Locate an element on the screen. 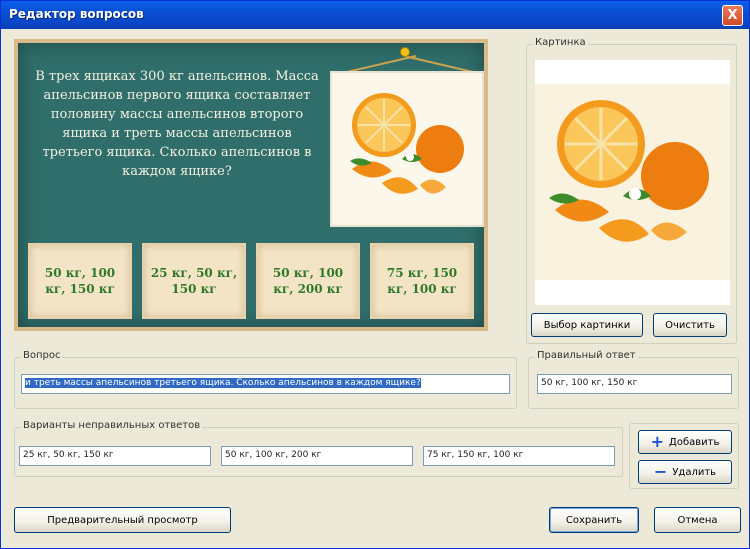  preview-answer-2: 25 кг, 50 кг, 150 кг is located at coordinates (194, 281).